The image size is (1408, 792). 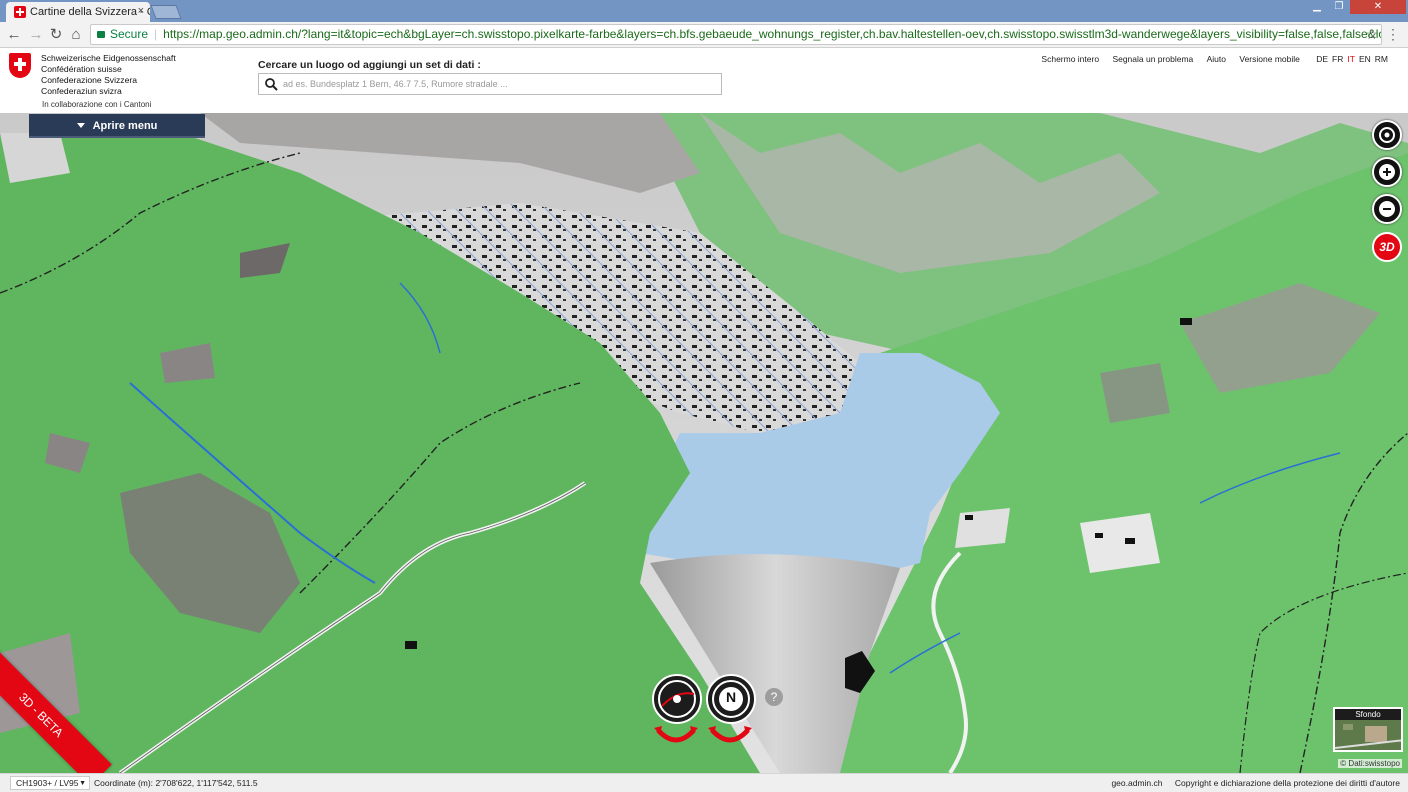 What do you see at coordinates (1337, 59) in the screenshot?
I see `lang-fr: FR` at bounding box center [1337, 59].